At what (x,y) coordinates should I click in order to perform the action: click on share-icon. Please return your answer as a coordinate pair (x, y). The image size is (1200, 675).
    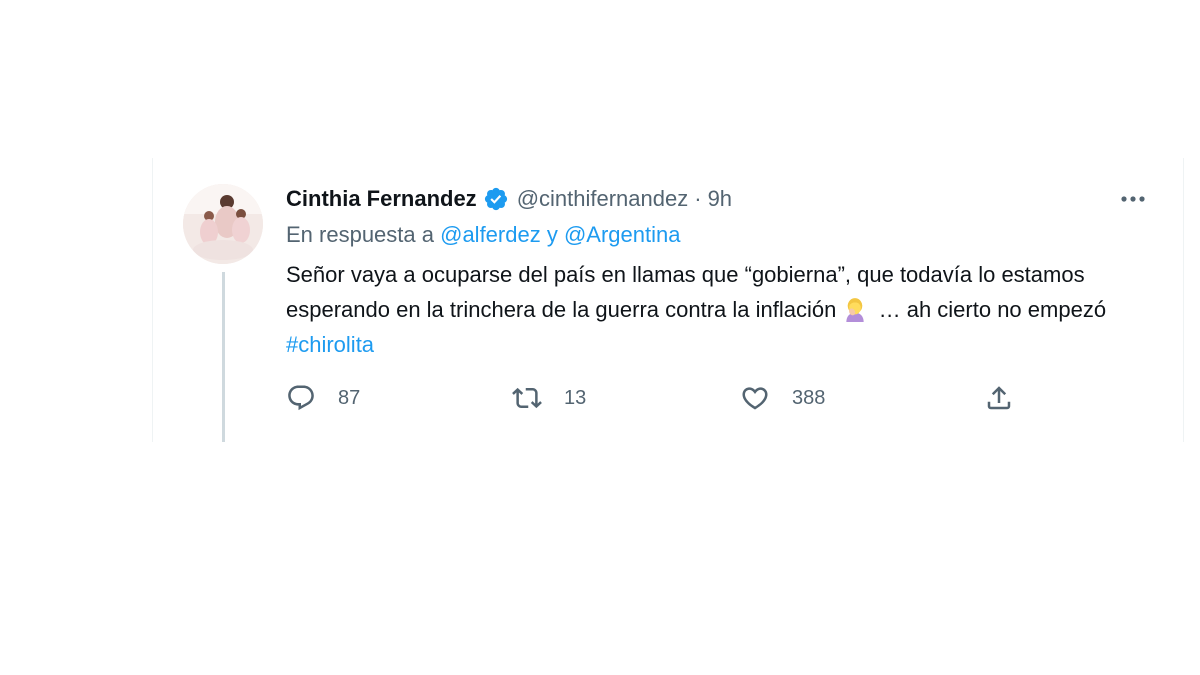
    Looking at the image, I should click on (999, 398).